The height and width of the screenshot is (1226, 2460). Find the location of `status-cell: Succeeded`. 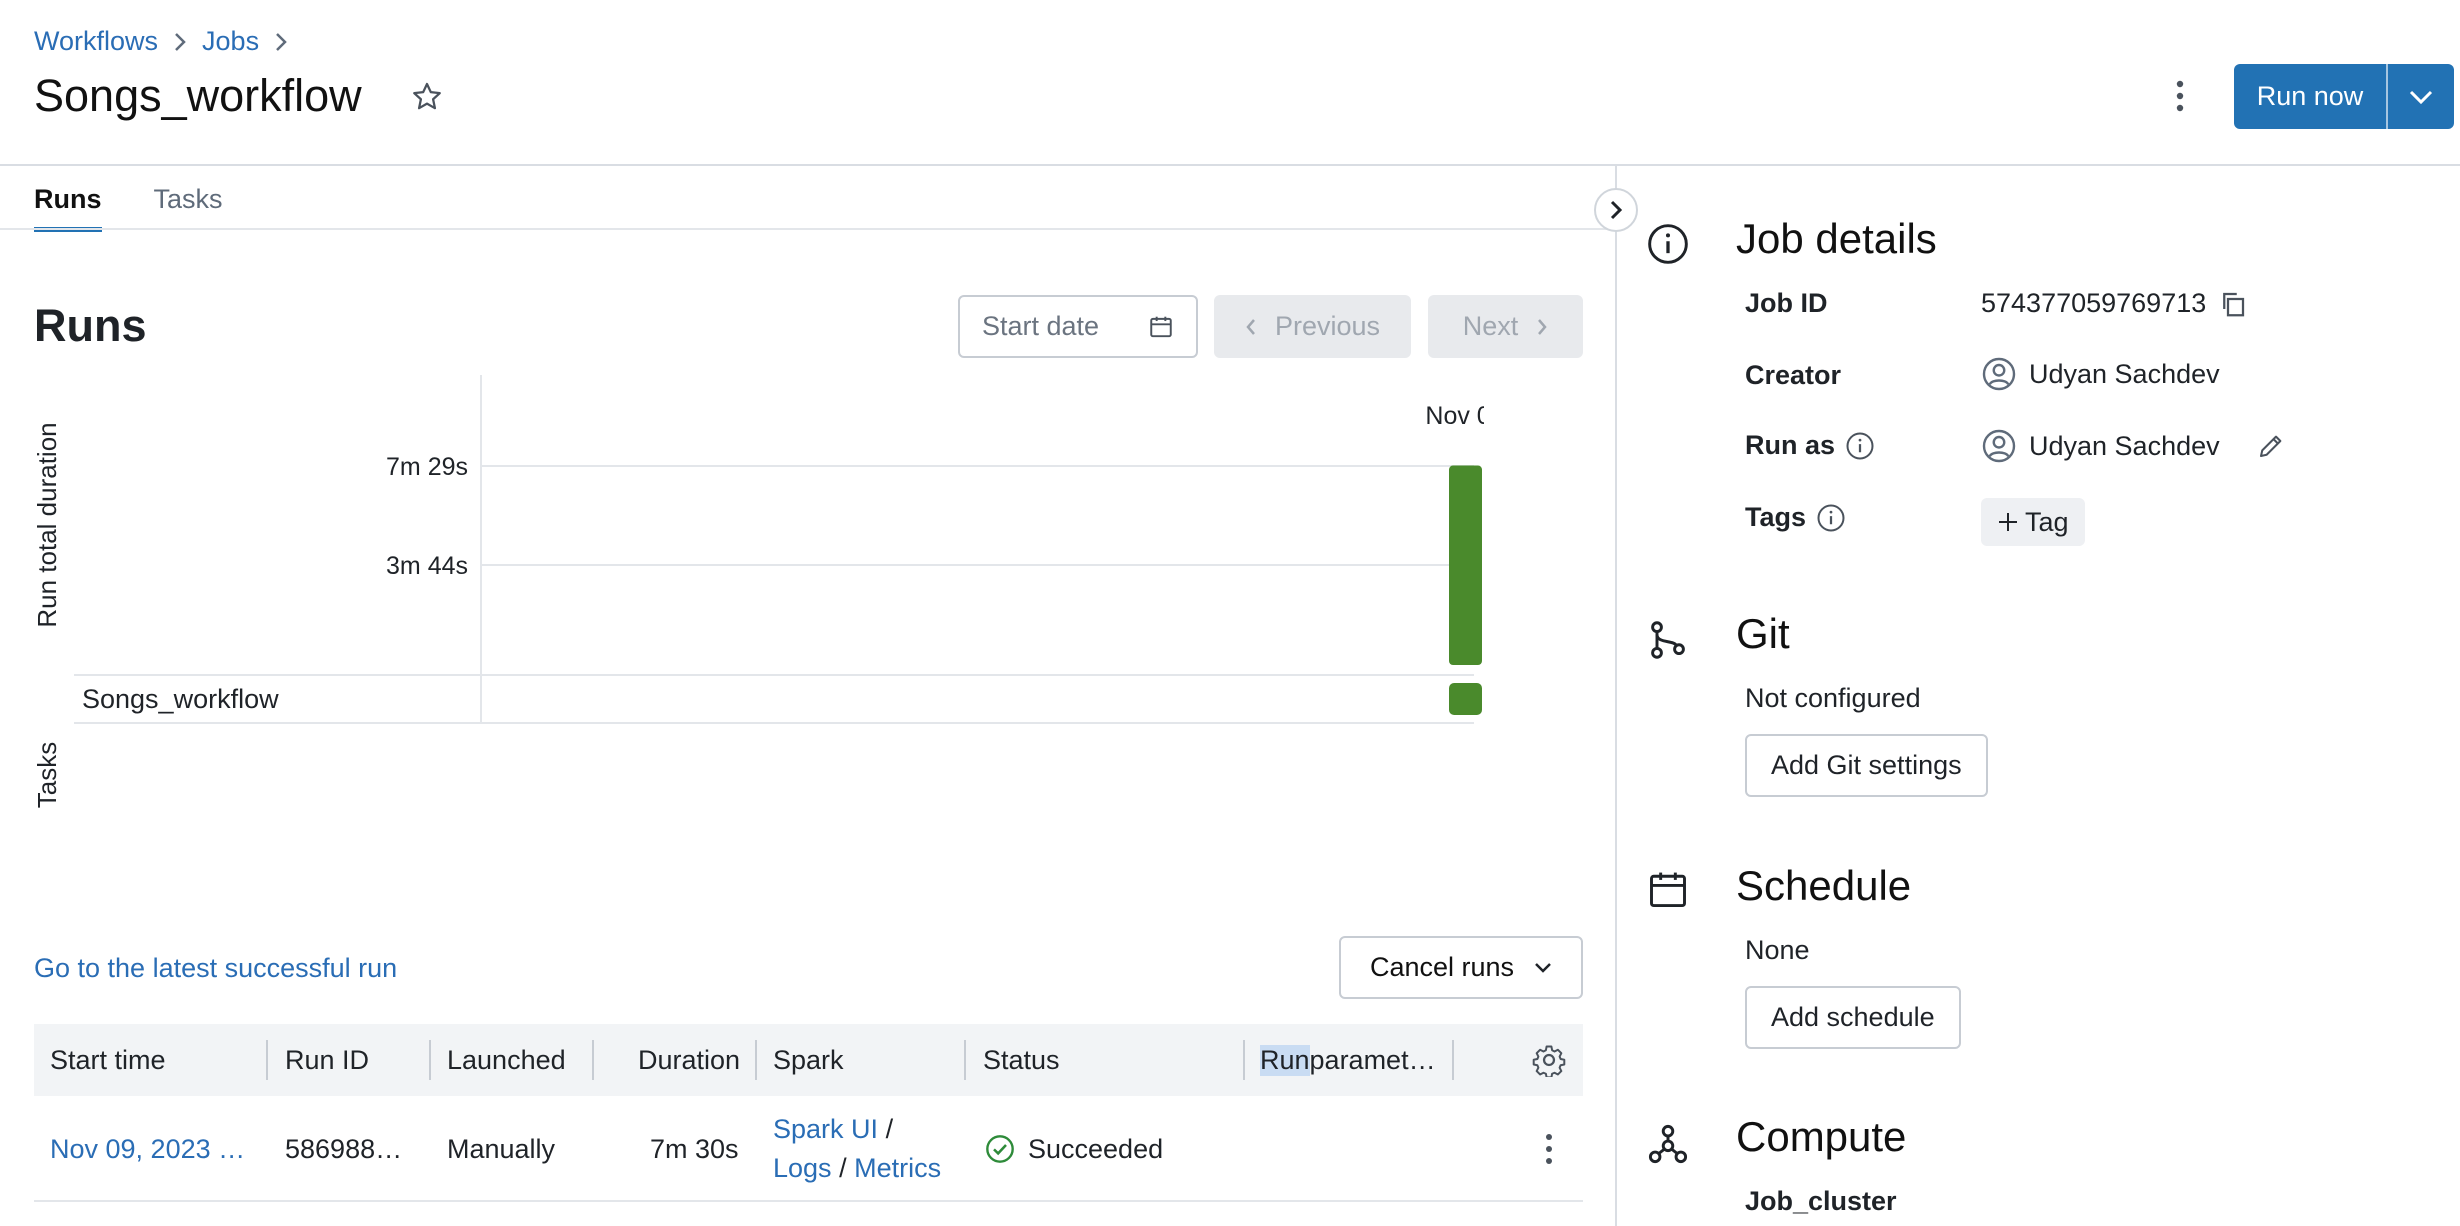

status-cell: Succeeded is located at coordinates (1073, 1149).